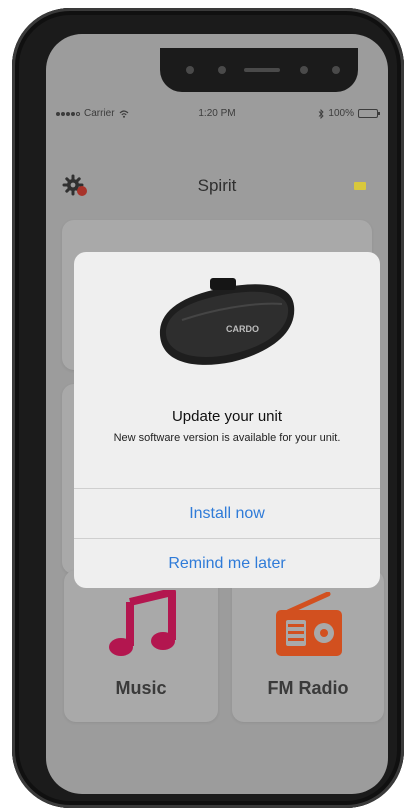  What do you see at coordinates (217, 115) in the screenshot?
I see `status-bar: Carrier 1:20 PM 100%` at bounding box center [217, 115].